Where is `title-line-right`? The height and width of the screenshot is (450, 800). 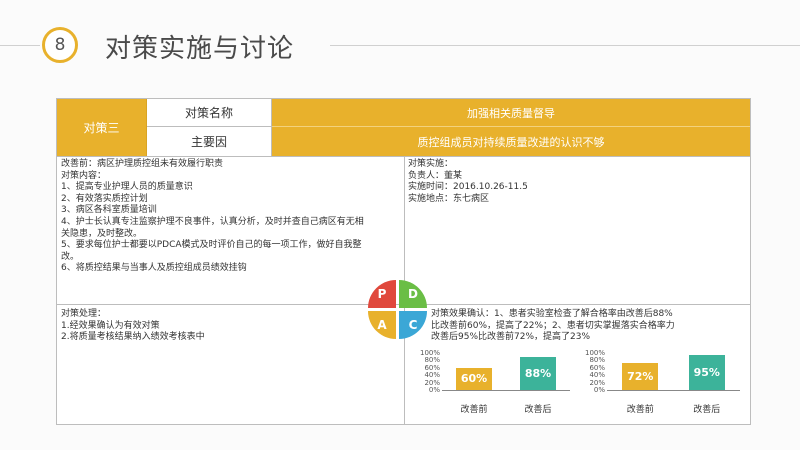 title-line-right is located at coordinates (565, 45).